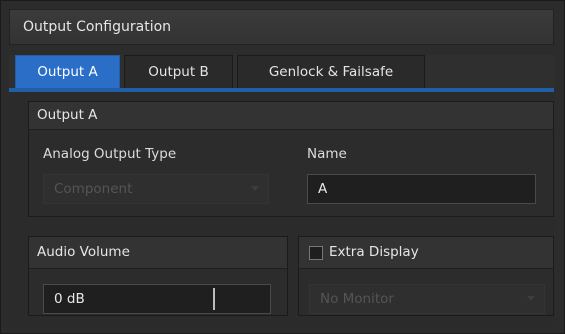  Describe the element at coordinates (427, 299) in the screenshot. I see `monitor-select: No Monitor` at that location.